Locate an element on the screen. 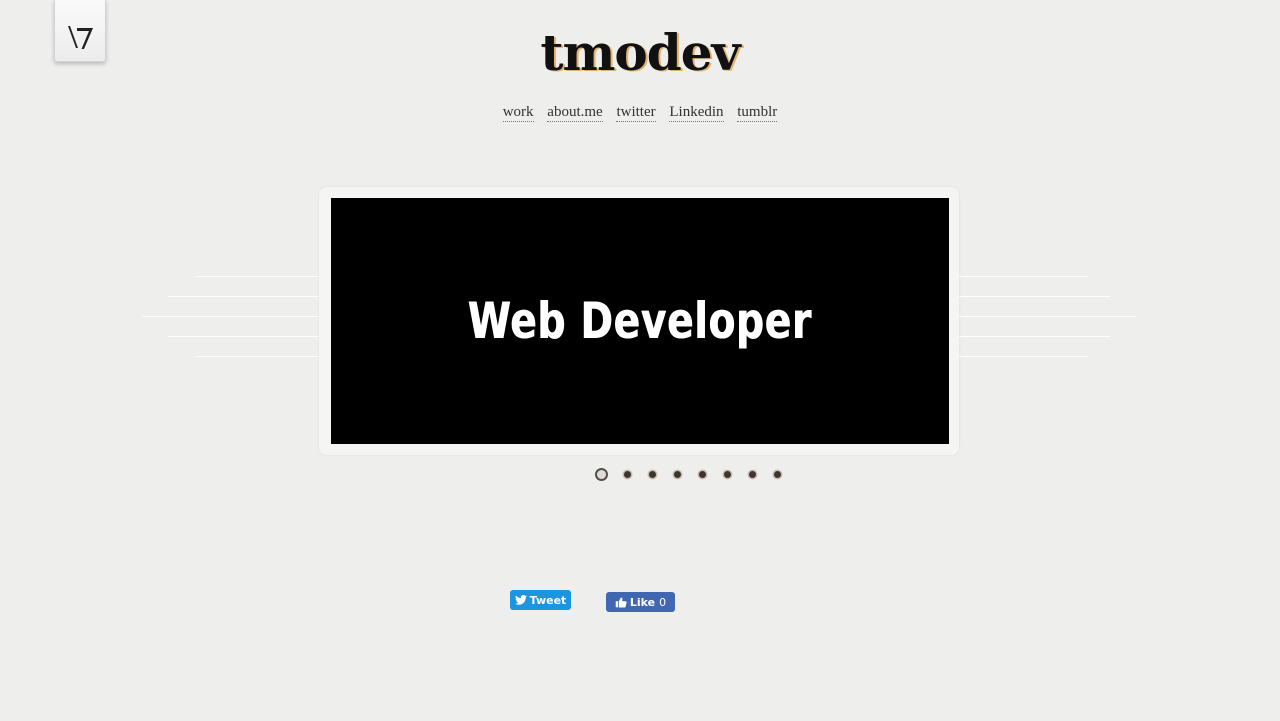  facebook-like-button: Like 0 is located at coordinates (640, 602).